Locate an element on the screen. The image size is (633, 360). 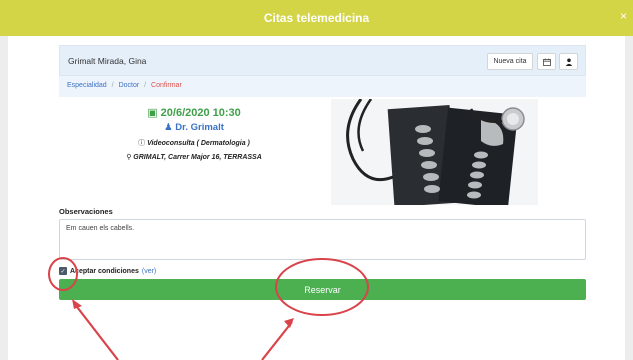
modal-title: Citas telemedicina is located at coordinates (316, 18).